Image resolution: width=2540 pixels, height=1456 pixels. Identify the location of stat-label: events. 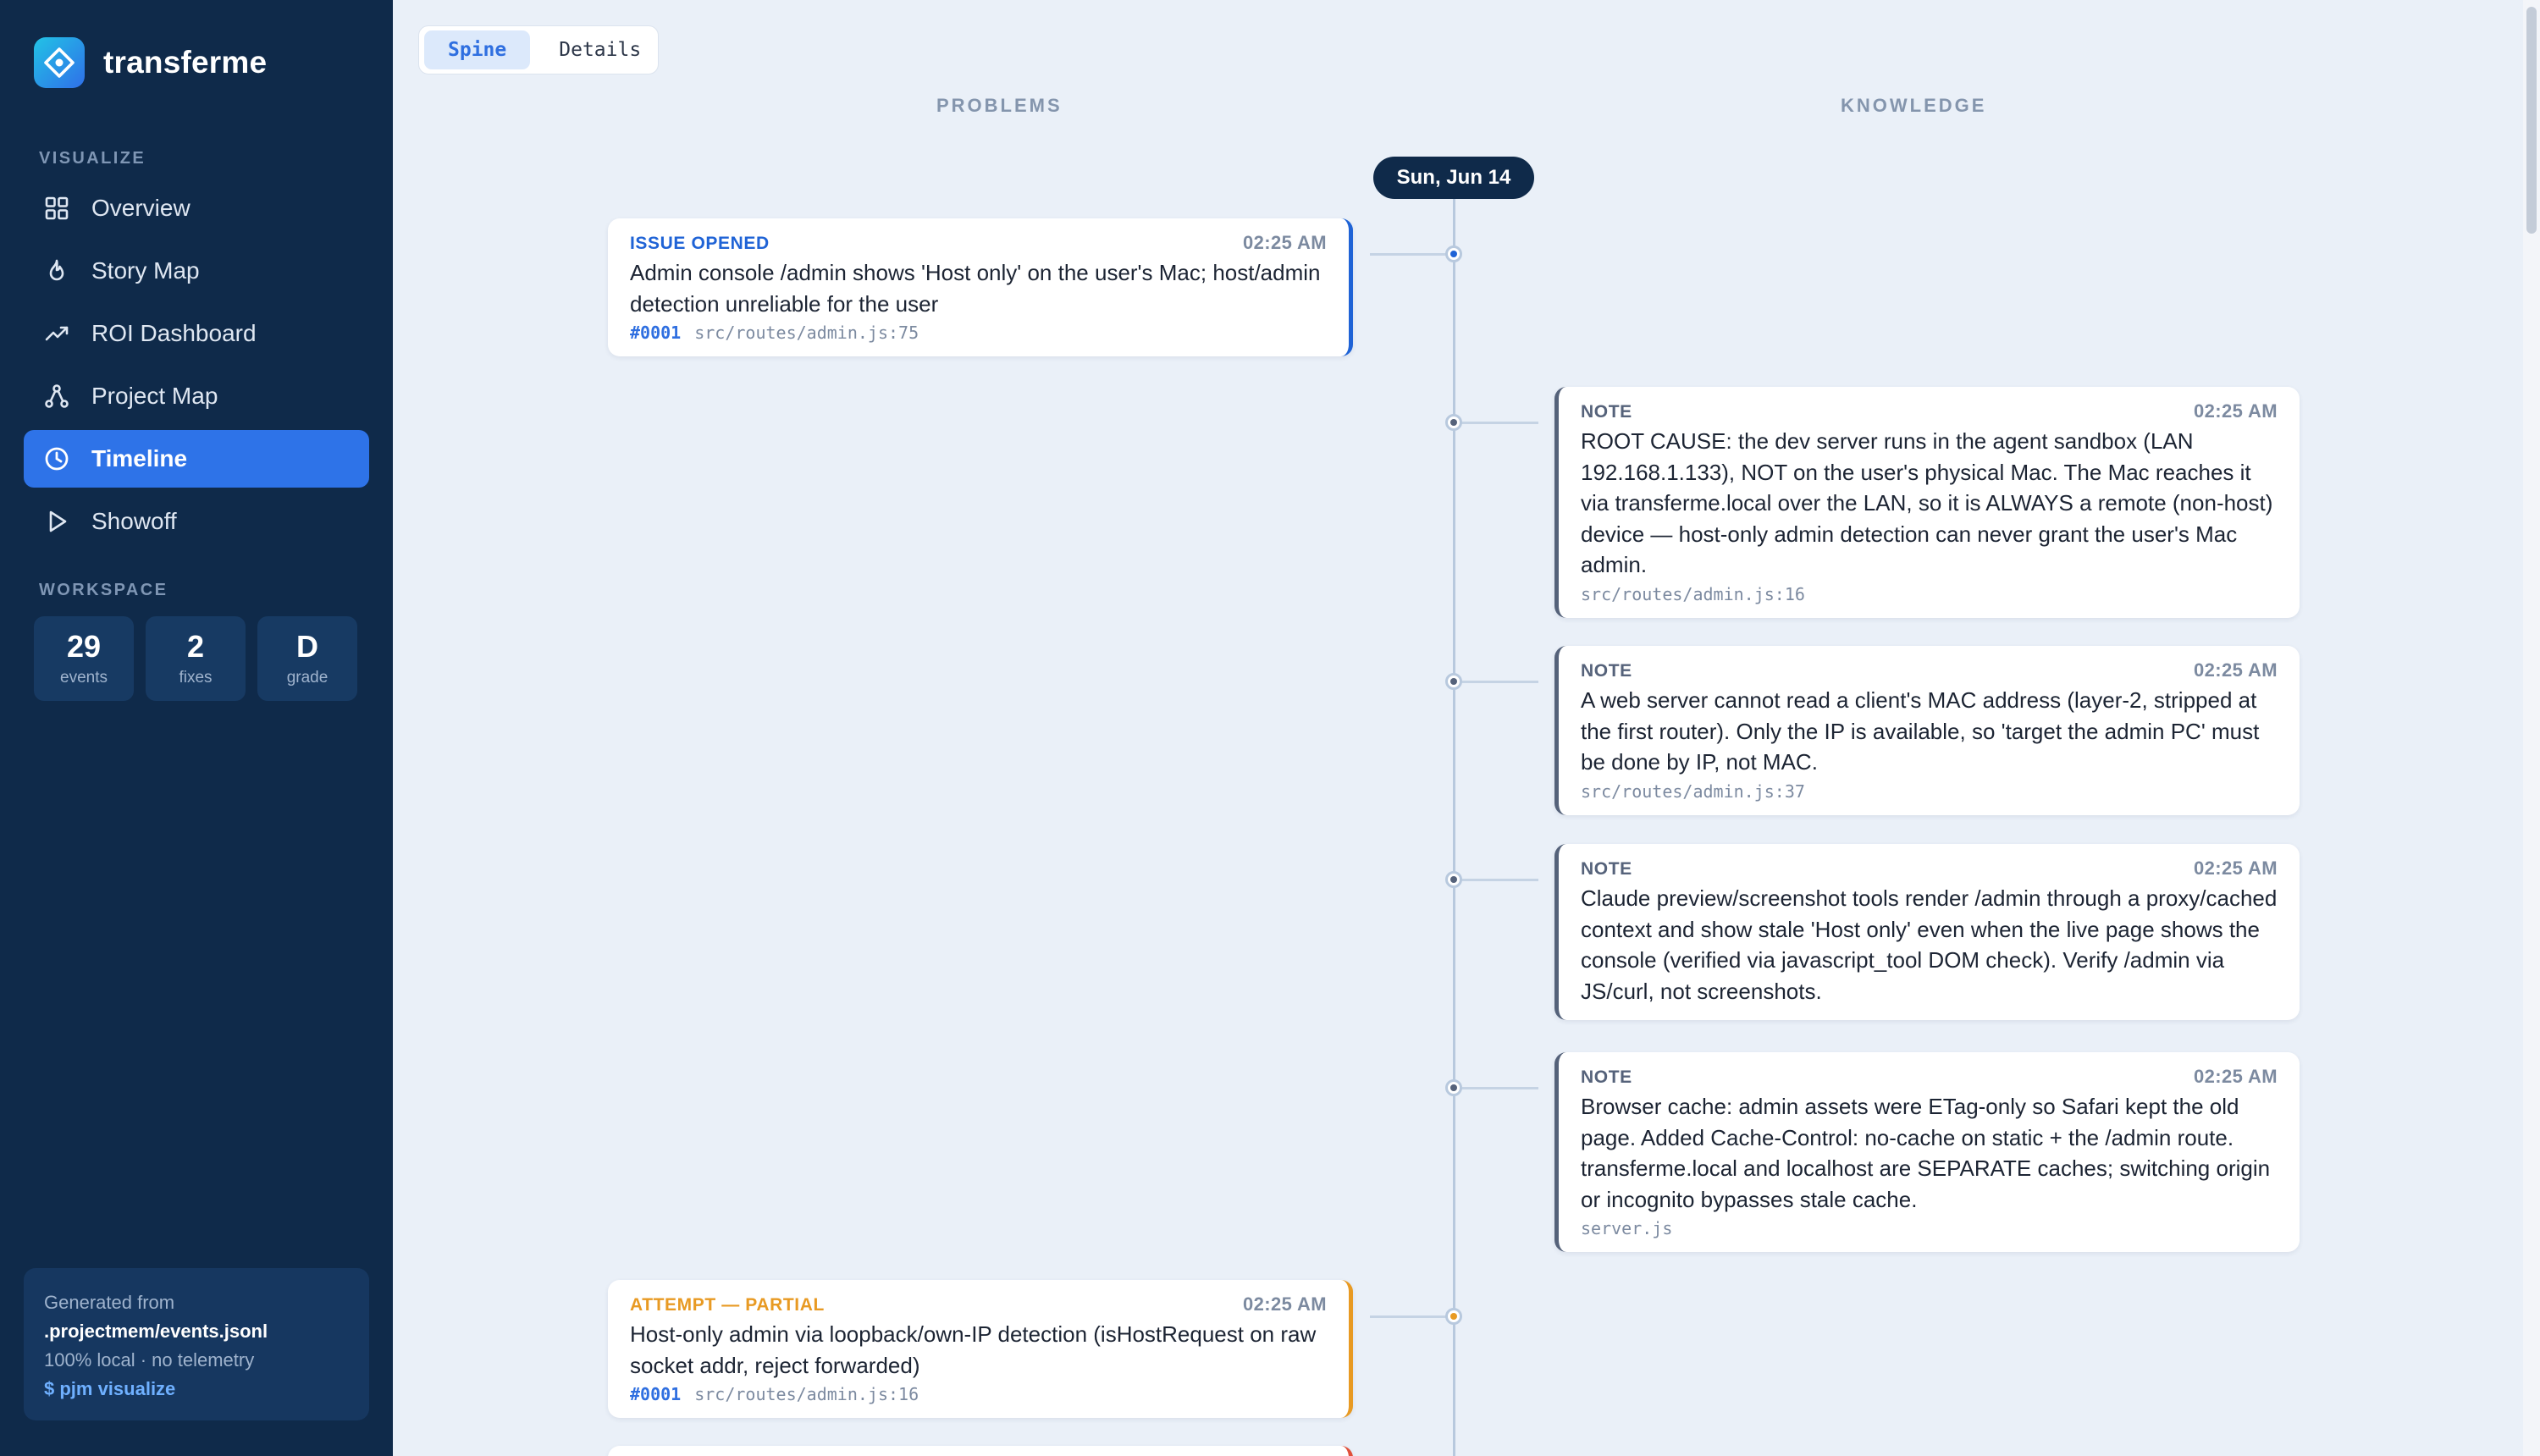
(84, 677).